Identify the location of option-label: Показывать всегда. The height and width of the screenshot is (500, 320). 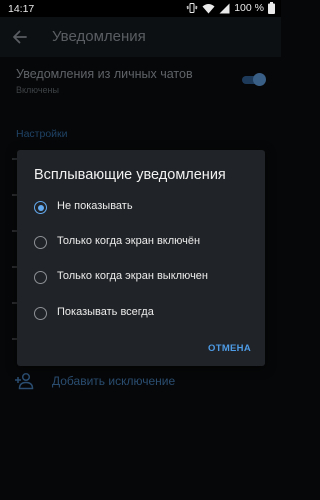
(105, 312).